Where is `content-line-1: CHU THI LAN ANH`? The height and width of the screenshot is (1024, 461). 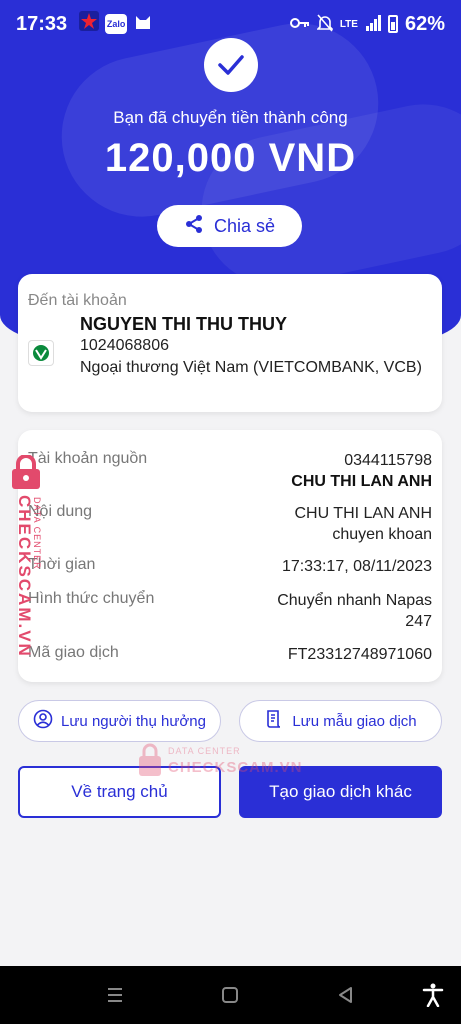 content-line-1: CHU THI LAN ANH is located at coordinates (363, 513).